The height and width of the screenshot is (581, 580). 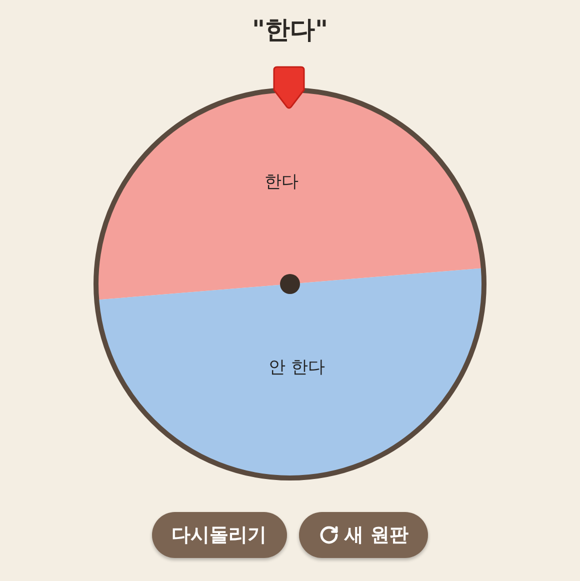 What do you see at coordinates (290, 284) in the screenshot?
I see `wheel-hub` at bounding box center [290, 284].